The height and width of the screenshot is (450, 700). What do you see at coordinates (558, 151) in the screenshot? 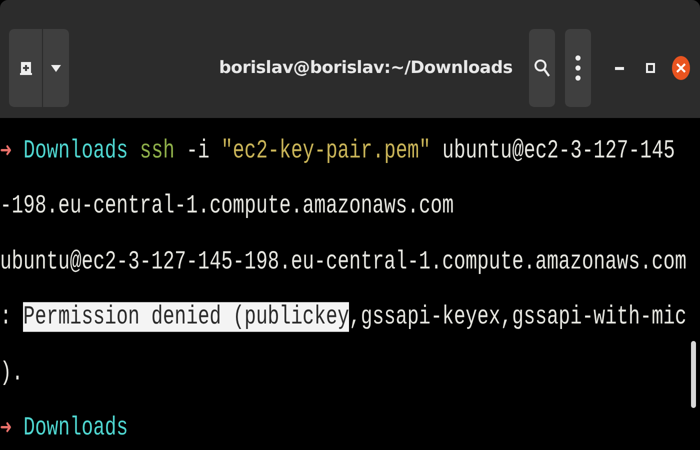
I see `terminal-text: ubuntu@ec2-3-127-145` at bounding box center [558, 151].